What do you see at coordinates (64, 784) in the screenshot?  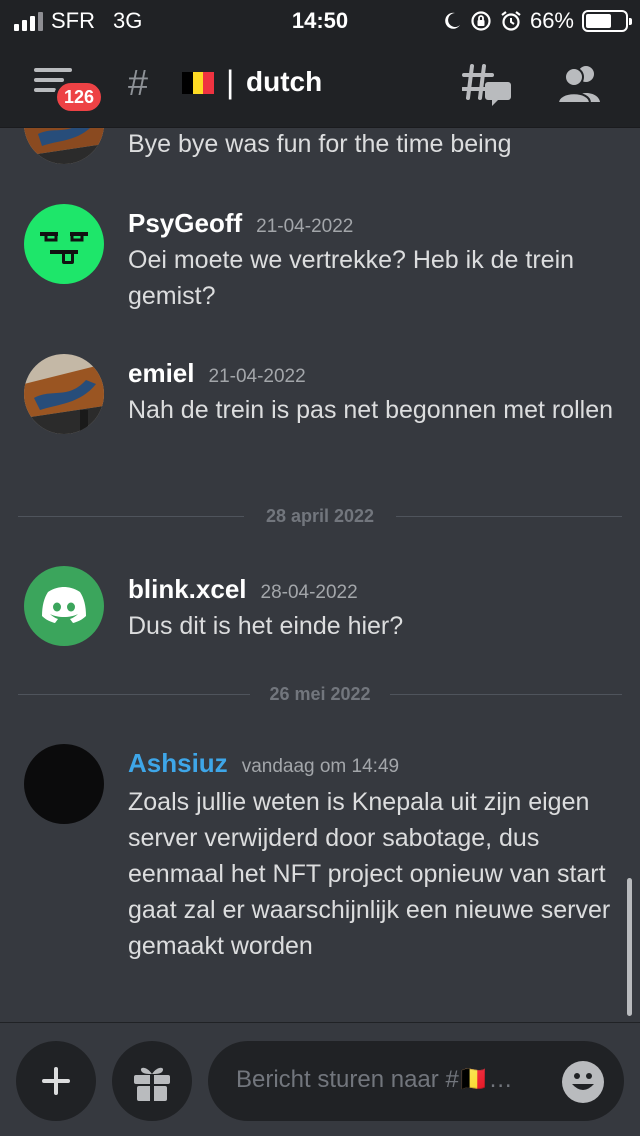 I see `black-avatar` at bounding box center [64, 784].